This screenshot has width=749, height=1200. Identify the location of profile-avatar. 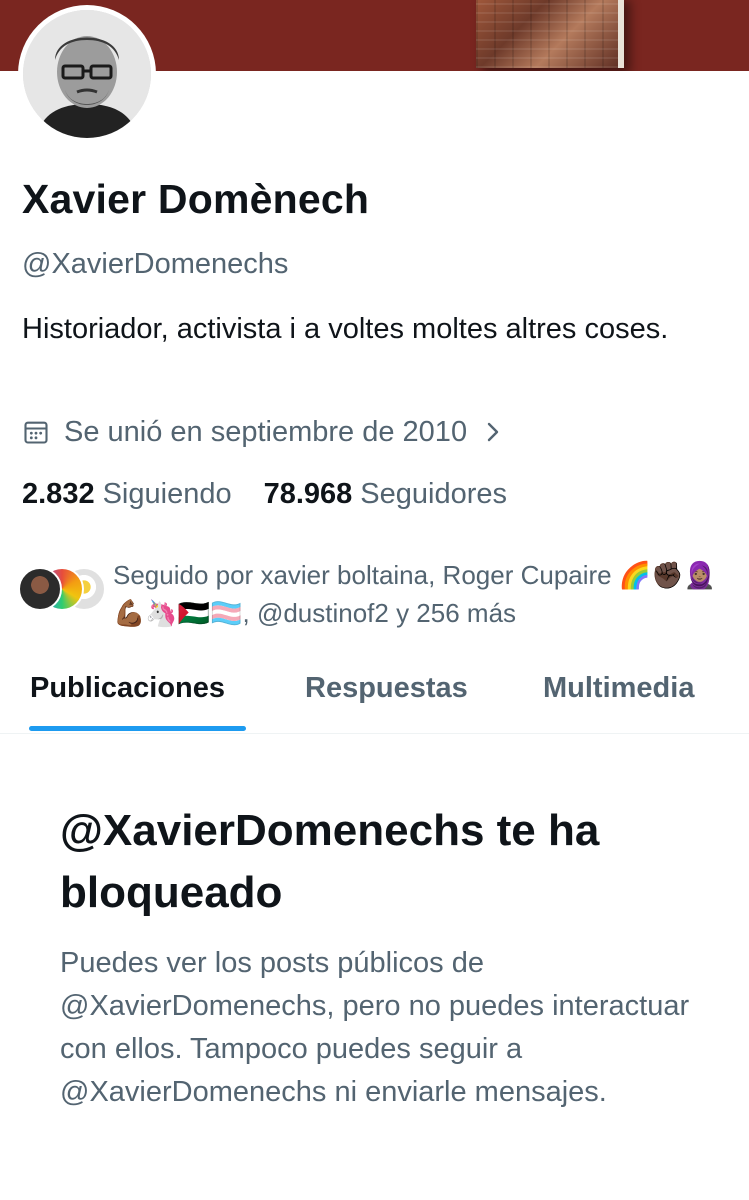
(87, 74).